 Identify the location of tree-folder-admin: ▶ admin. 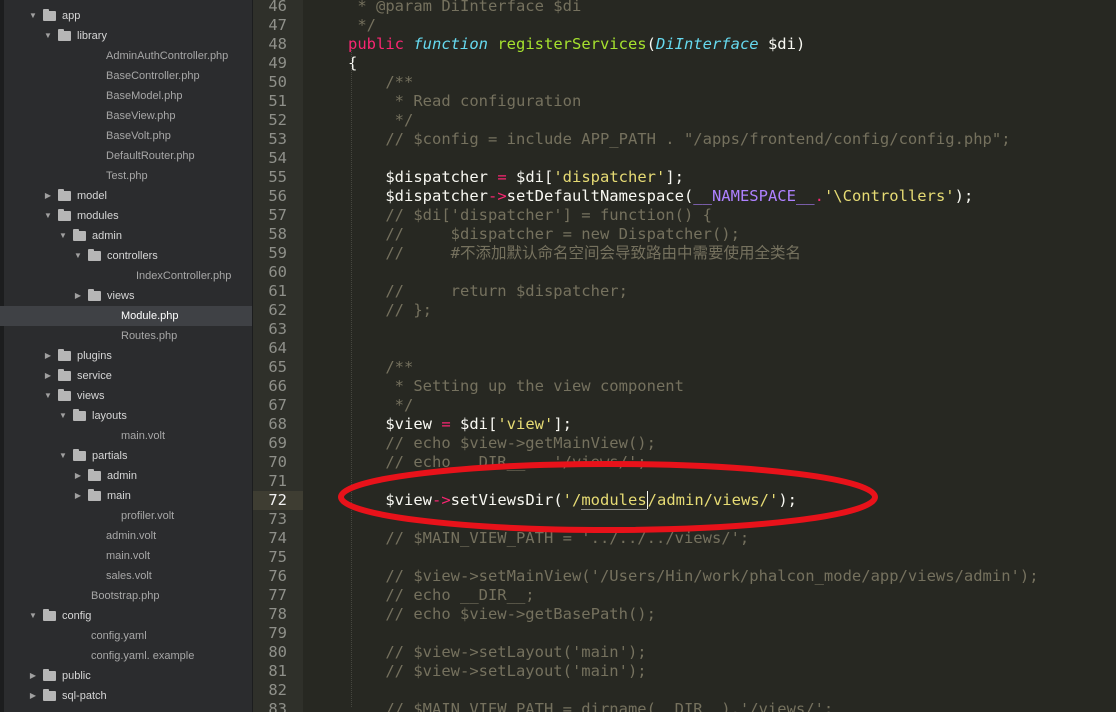
(126, 476).